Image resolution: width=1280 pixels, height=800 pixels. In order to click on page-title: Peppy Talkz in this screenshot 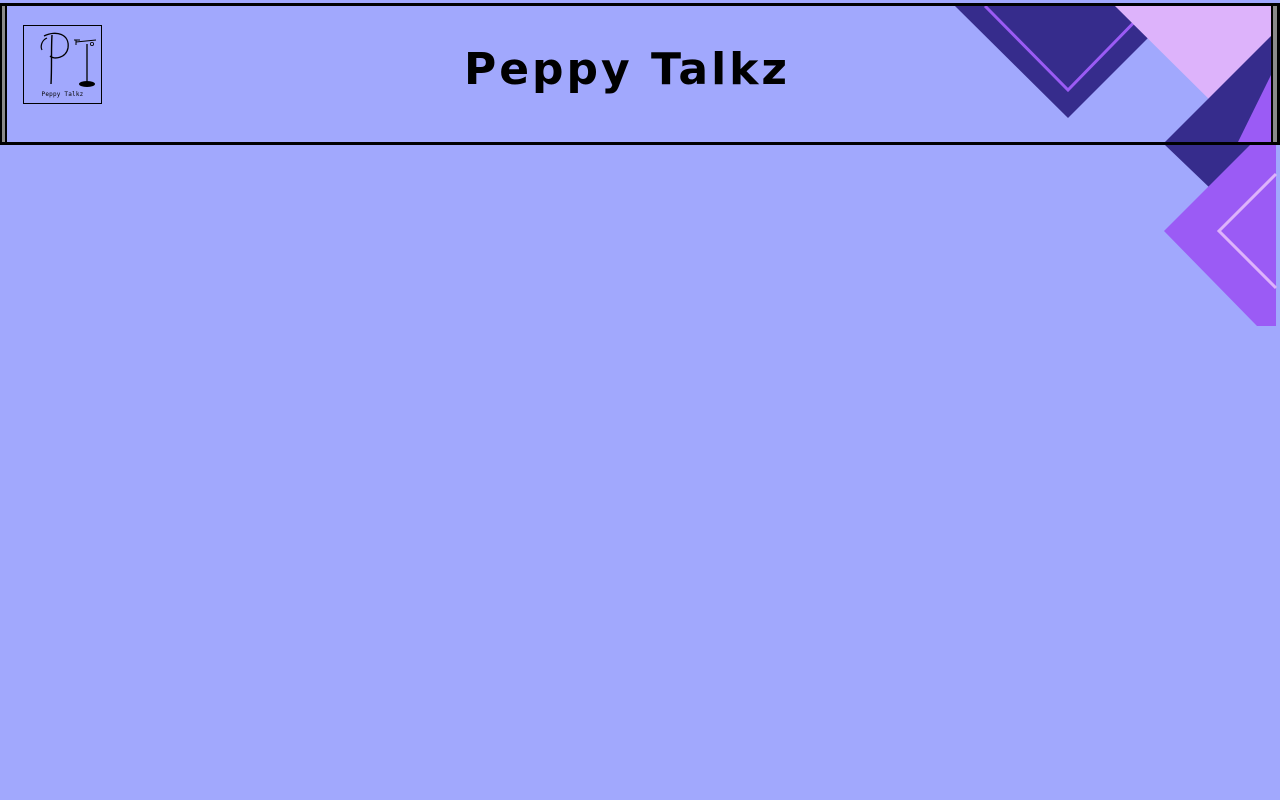, I will do `click(627, 69)`.